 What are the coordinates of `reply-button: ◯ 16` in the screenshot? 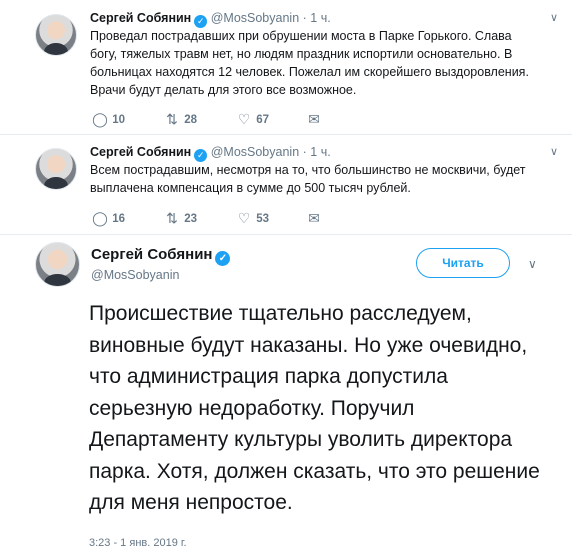 It's located at (108, 218).